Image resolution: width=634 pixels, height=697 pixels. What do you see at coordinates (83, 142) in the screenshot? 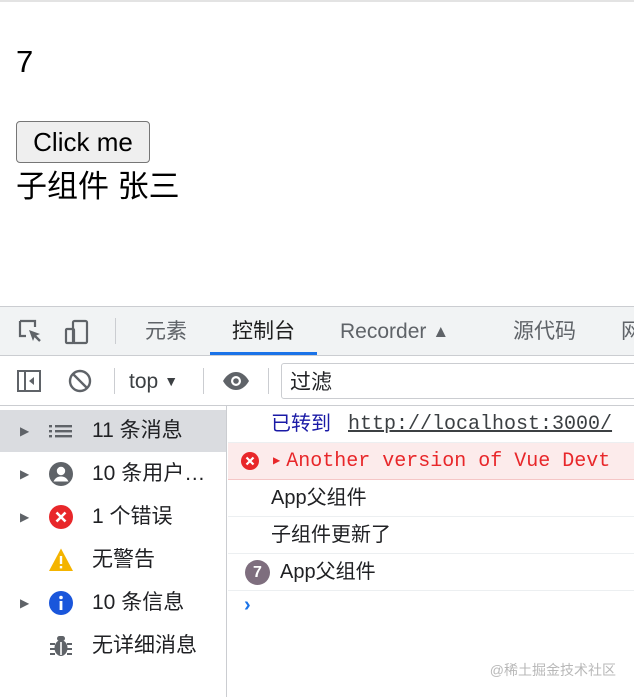
I see `click-me-button: Click me` at bounding box center [83, 142].